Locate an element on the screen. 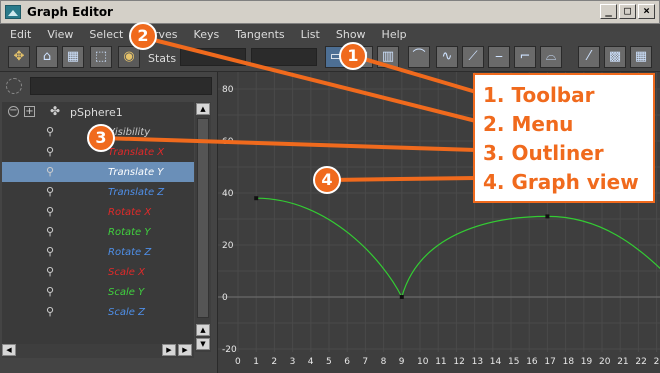 The width and height of the screenshot is (660, 373). scroll-right-icon: ▶ is located at coordinates (169, 350).